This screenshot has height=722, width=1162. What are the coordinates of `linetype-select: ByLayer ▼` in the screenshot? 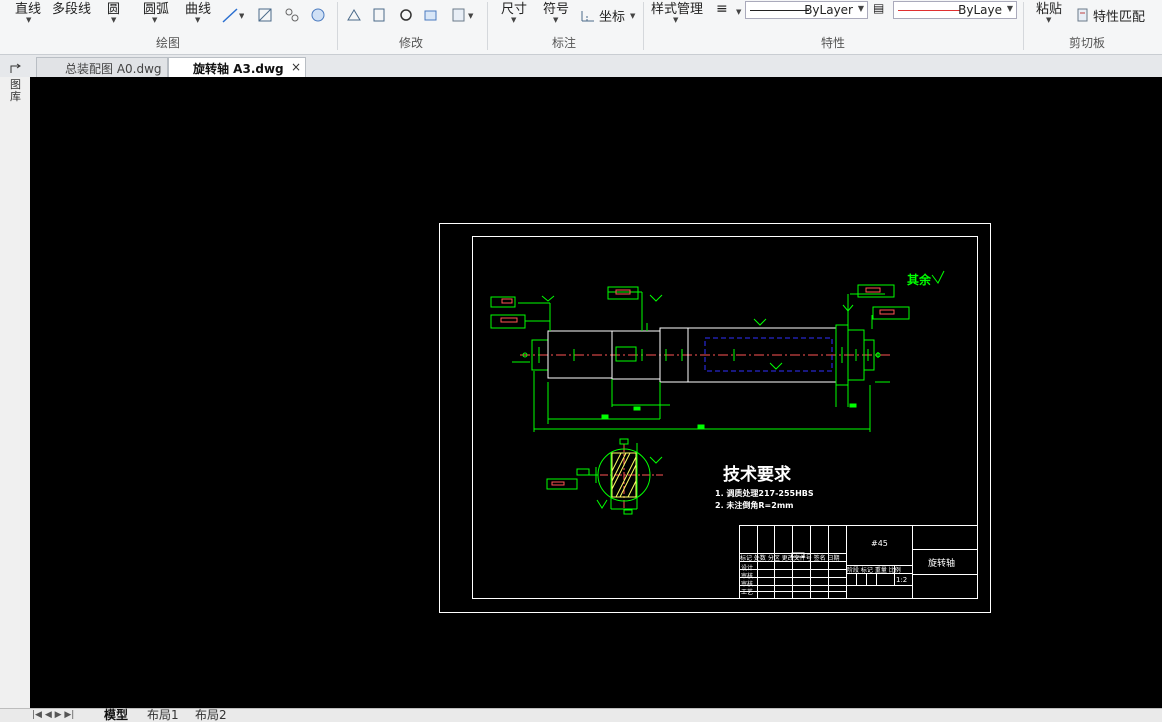 It's located at (806, 10).